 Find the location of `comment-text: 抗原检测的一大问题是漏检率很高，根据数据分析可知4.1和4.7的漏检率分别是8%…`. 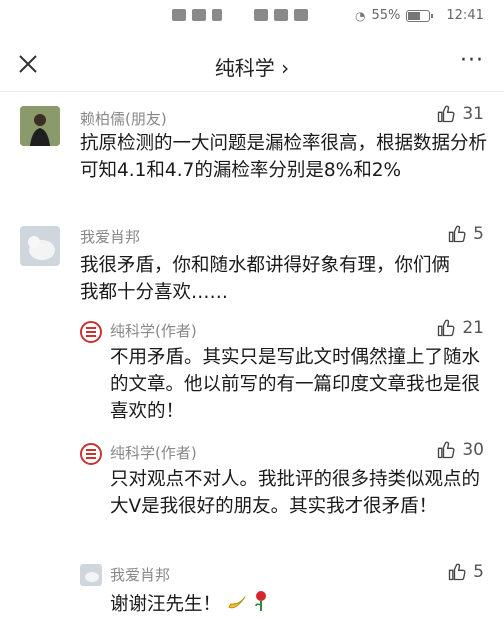

comment-text: 抗原检测的一大问题是漏检率很高，根据数据分析可知4.1和4.7的漏检率分别是8%… is located at coordinates (284, 157).